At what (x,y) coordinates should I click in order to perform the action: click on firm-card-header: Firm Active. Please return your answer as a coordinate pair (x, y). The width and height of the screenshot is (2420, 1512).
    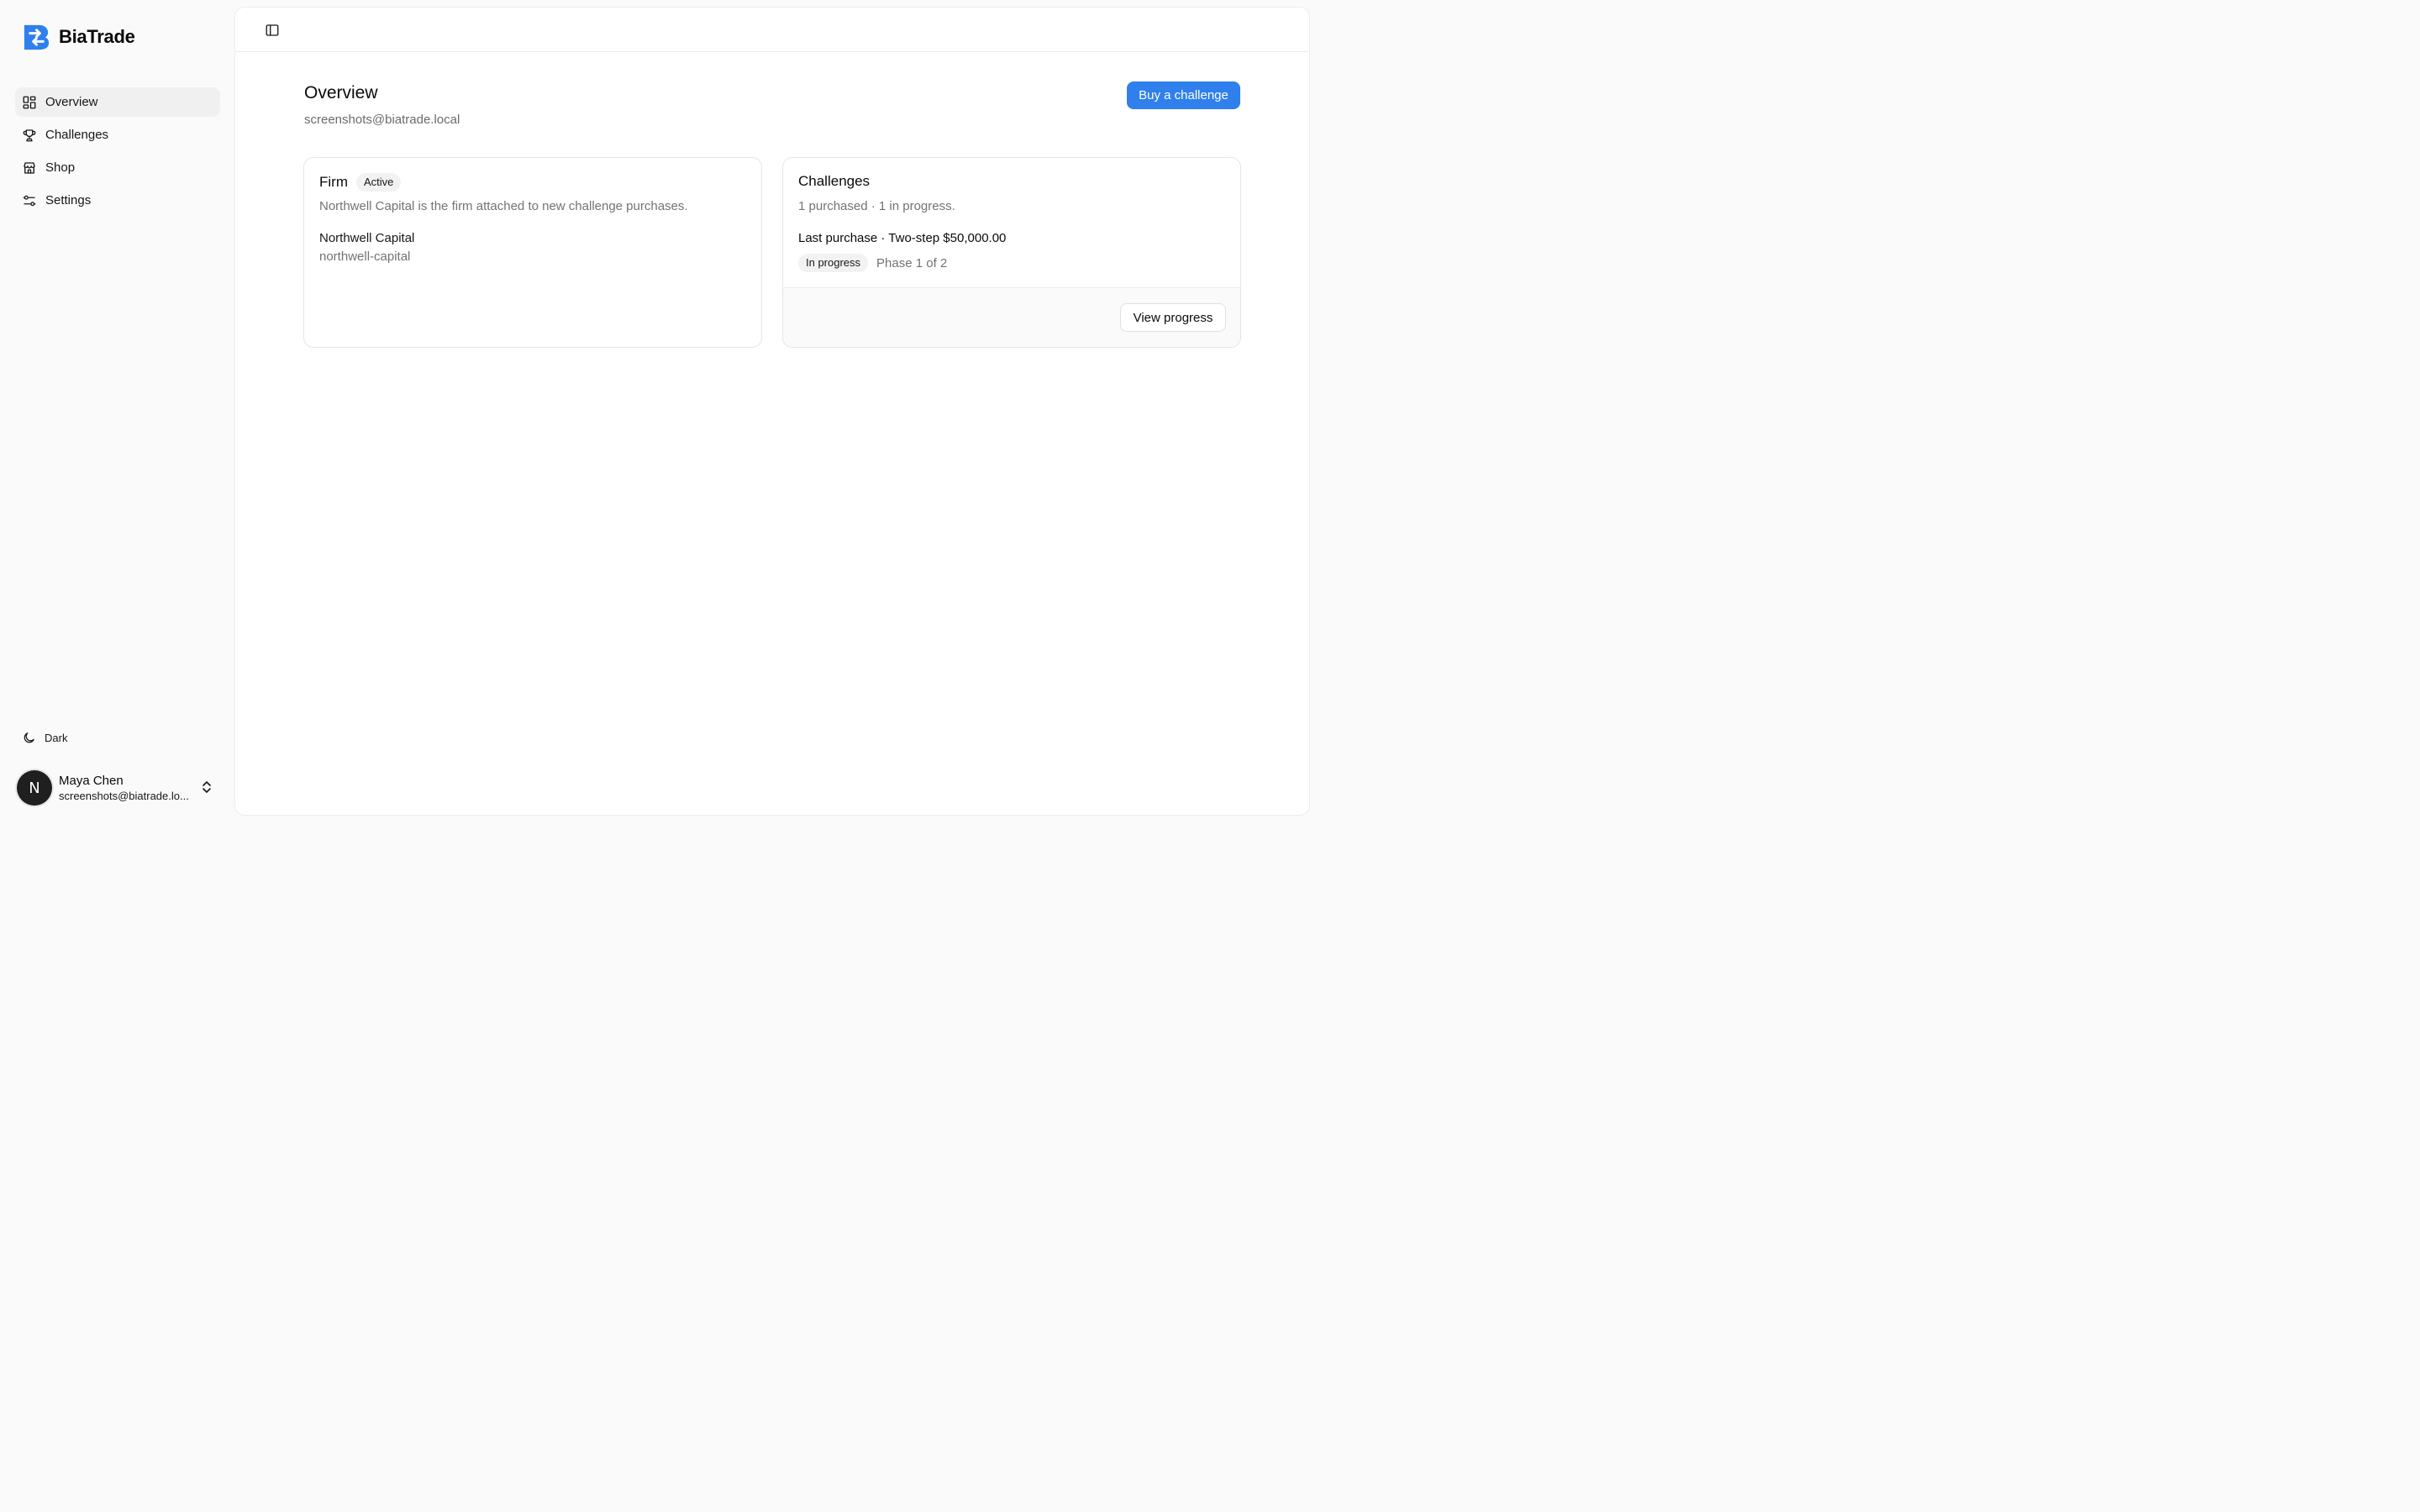
    Looking at the image, I should click on (360, 182).